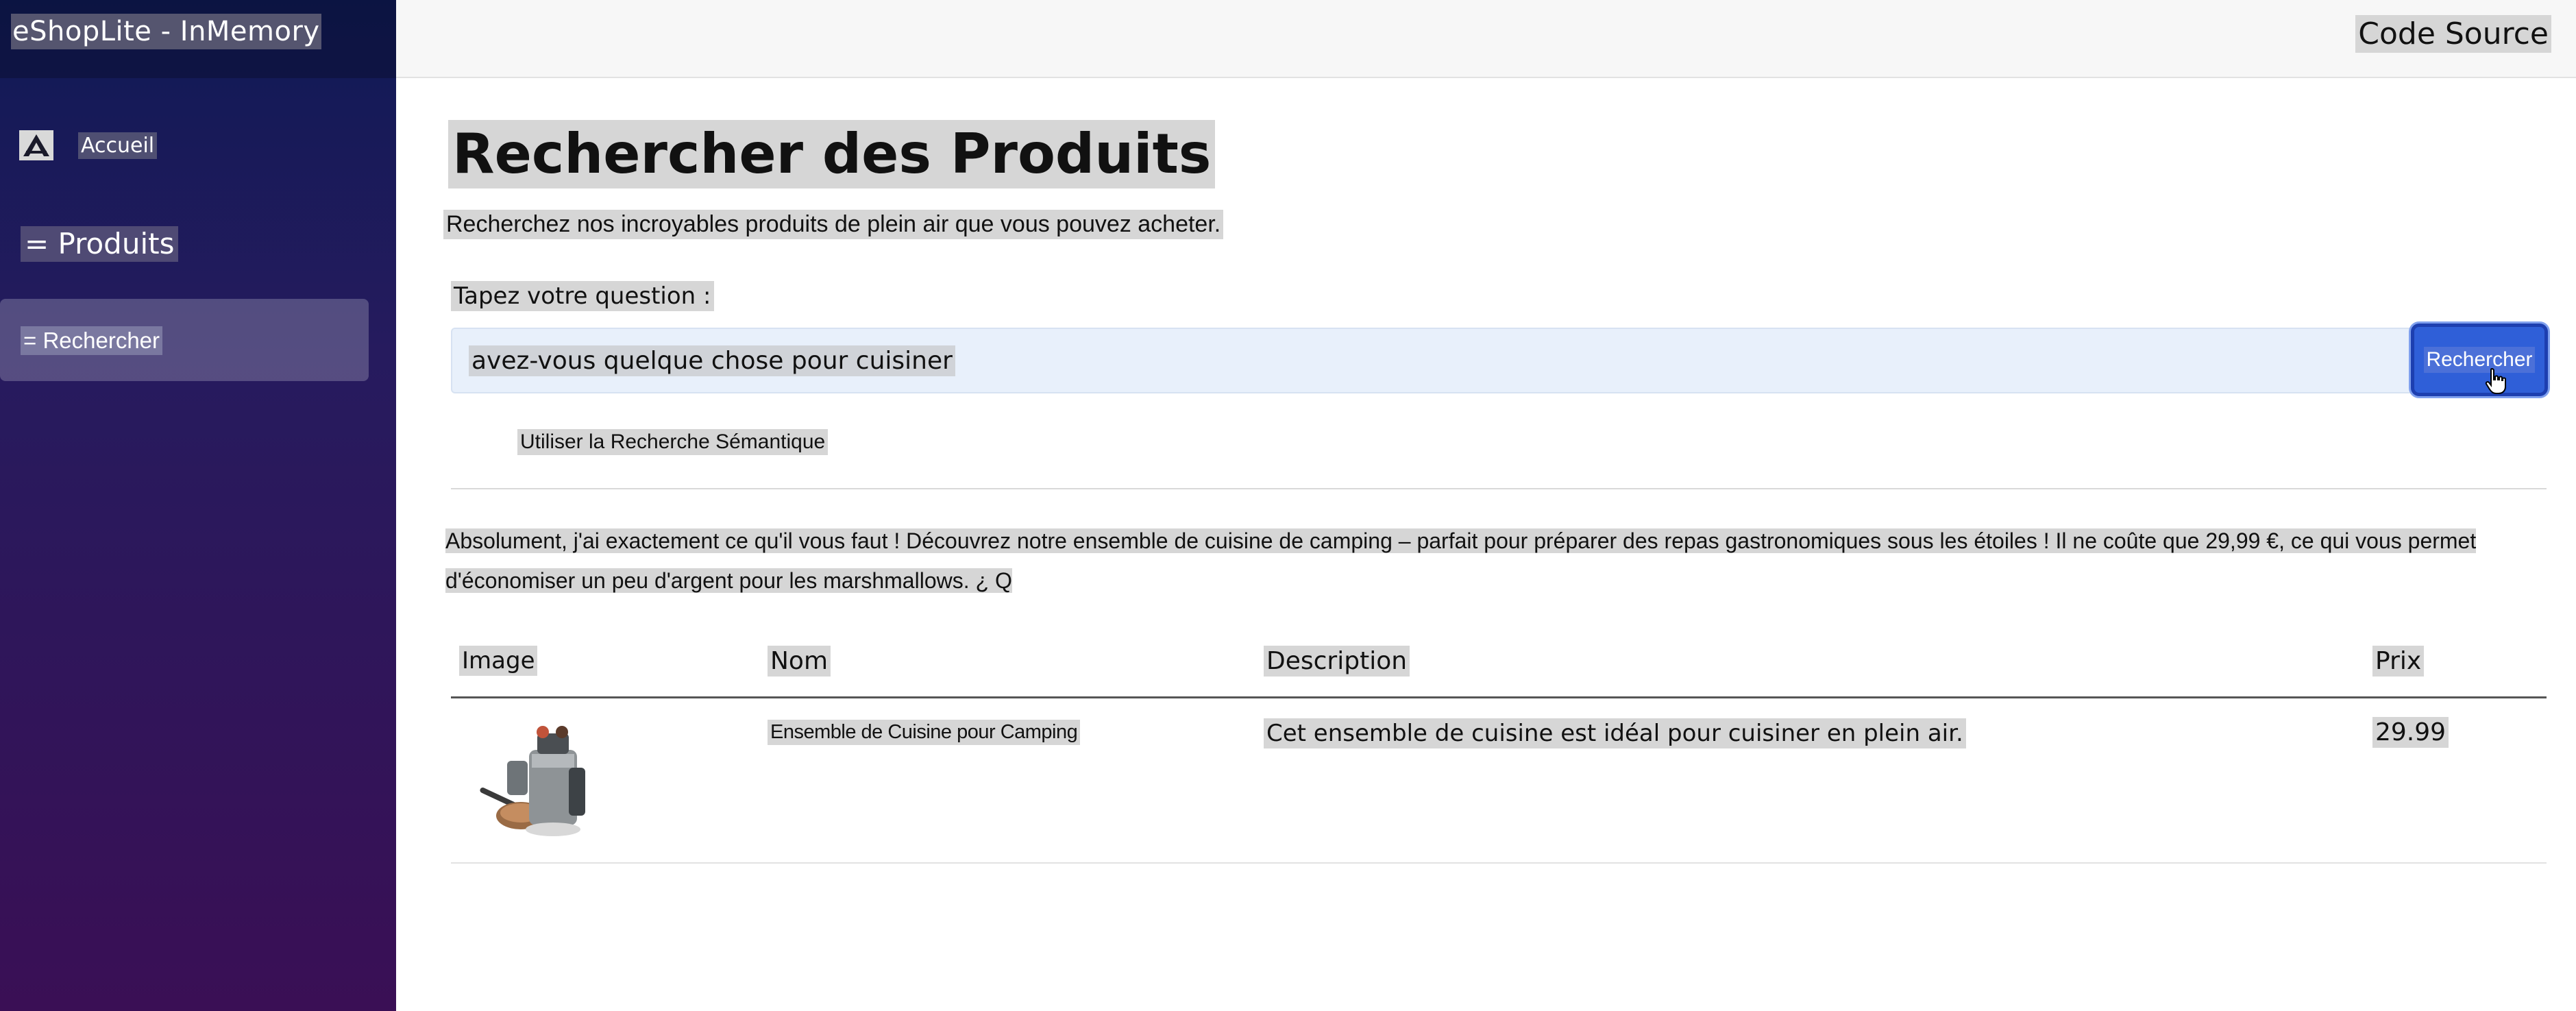  Describe the element at coordinates (1486, 39) in the screenshot. I see `top-bar: Code Source` at that location.